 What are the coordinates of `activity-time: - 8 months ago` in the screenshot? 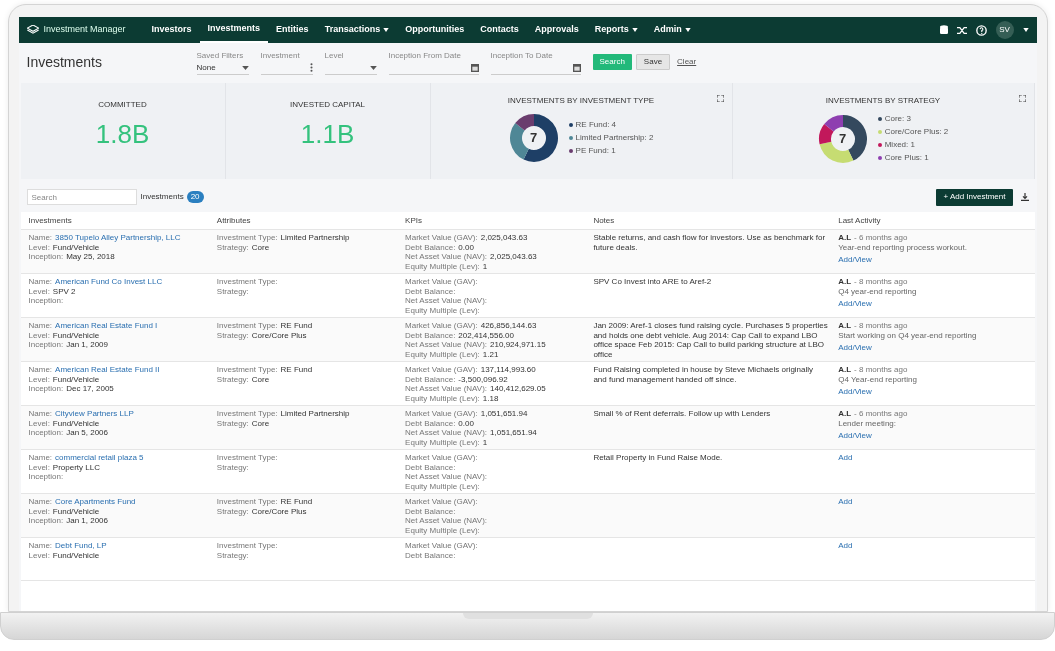 It's located at (881, 370).